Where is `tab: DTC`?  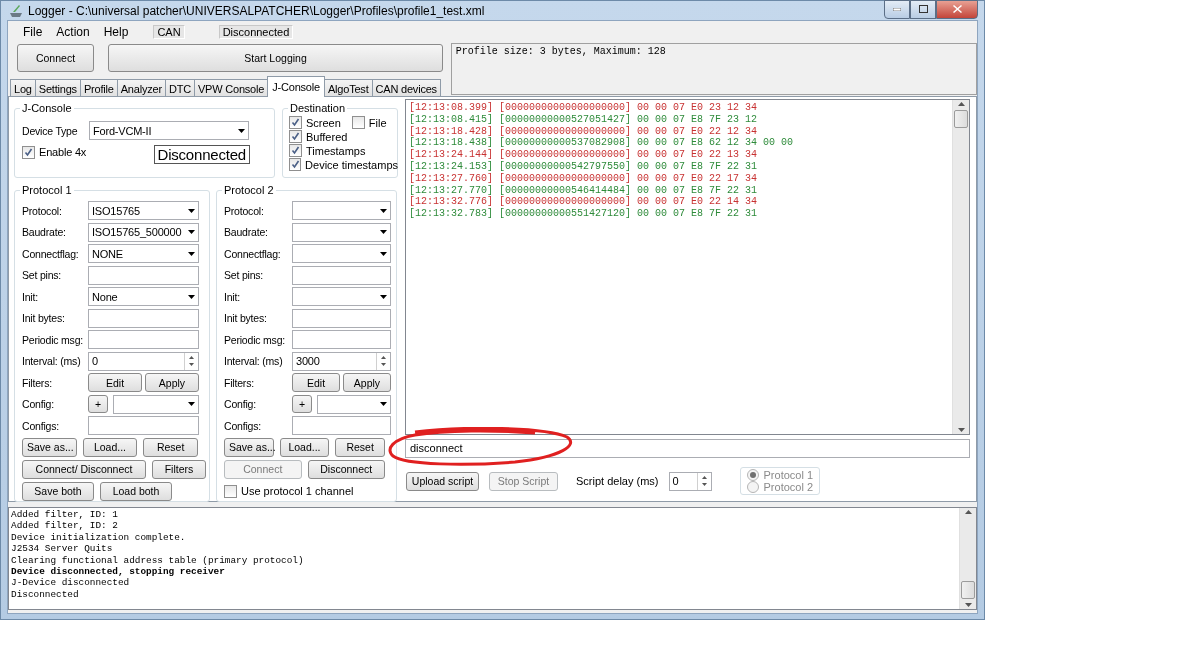 tab: DTC is located at coordinates (179, 88).